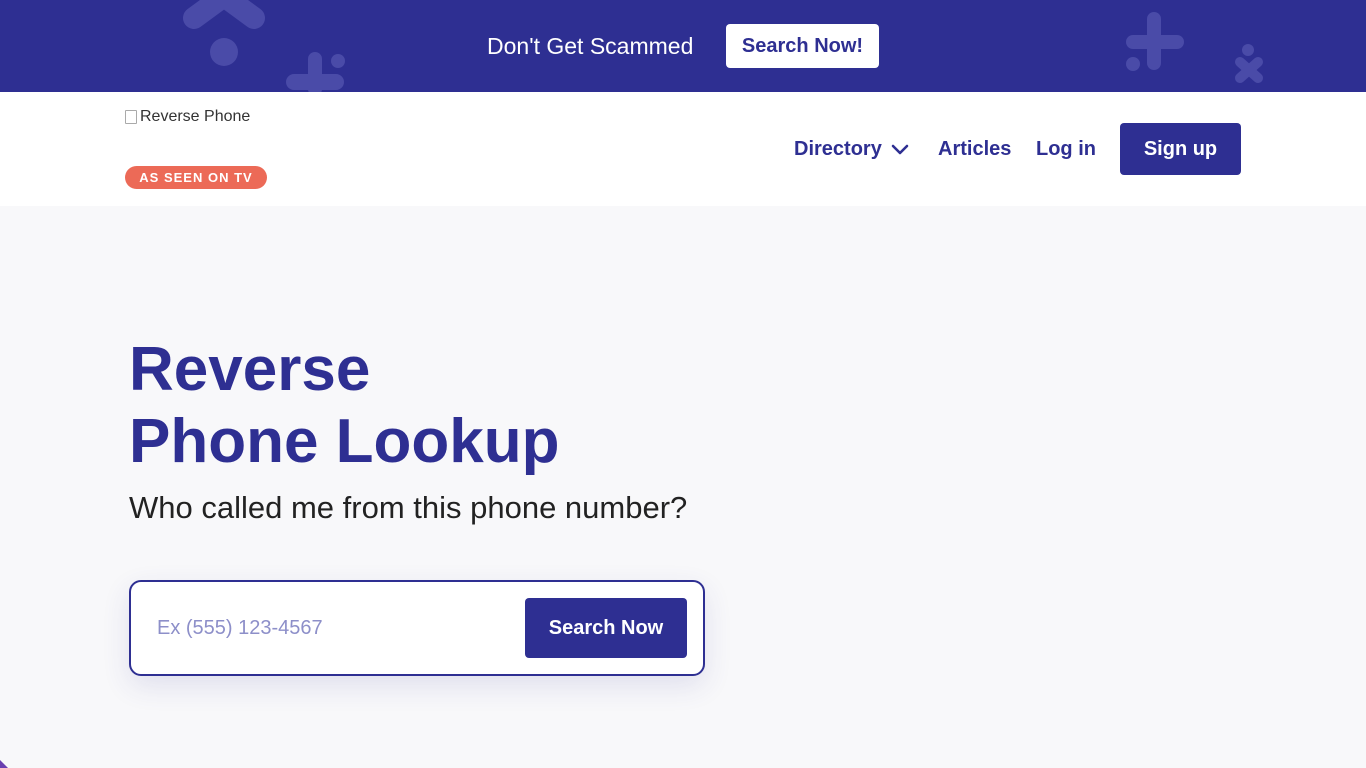 The image size is (1366, 768). What do you see at coordinates (196, 177) in the screenshot?
I see `as-seen-on-tv-badge: AS SEEN ON TV` at bounding box center [196, 177].